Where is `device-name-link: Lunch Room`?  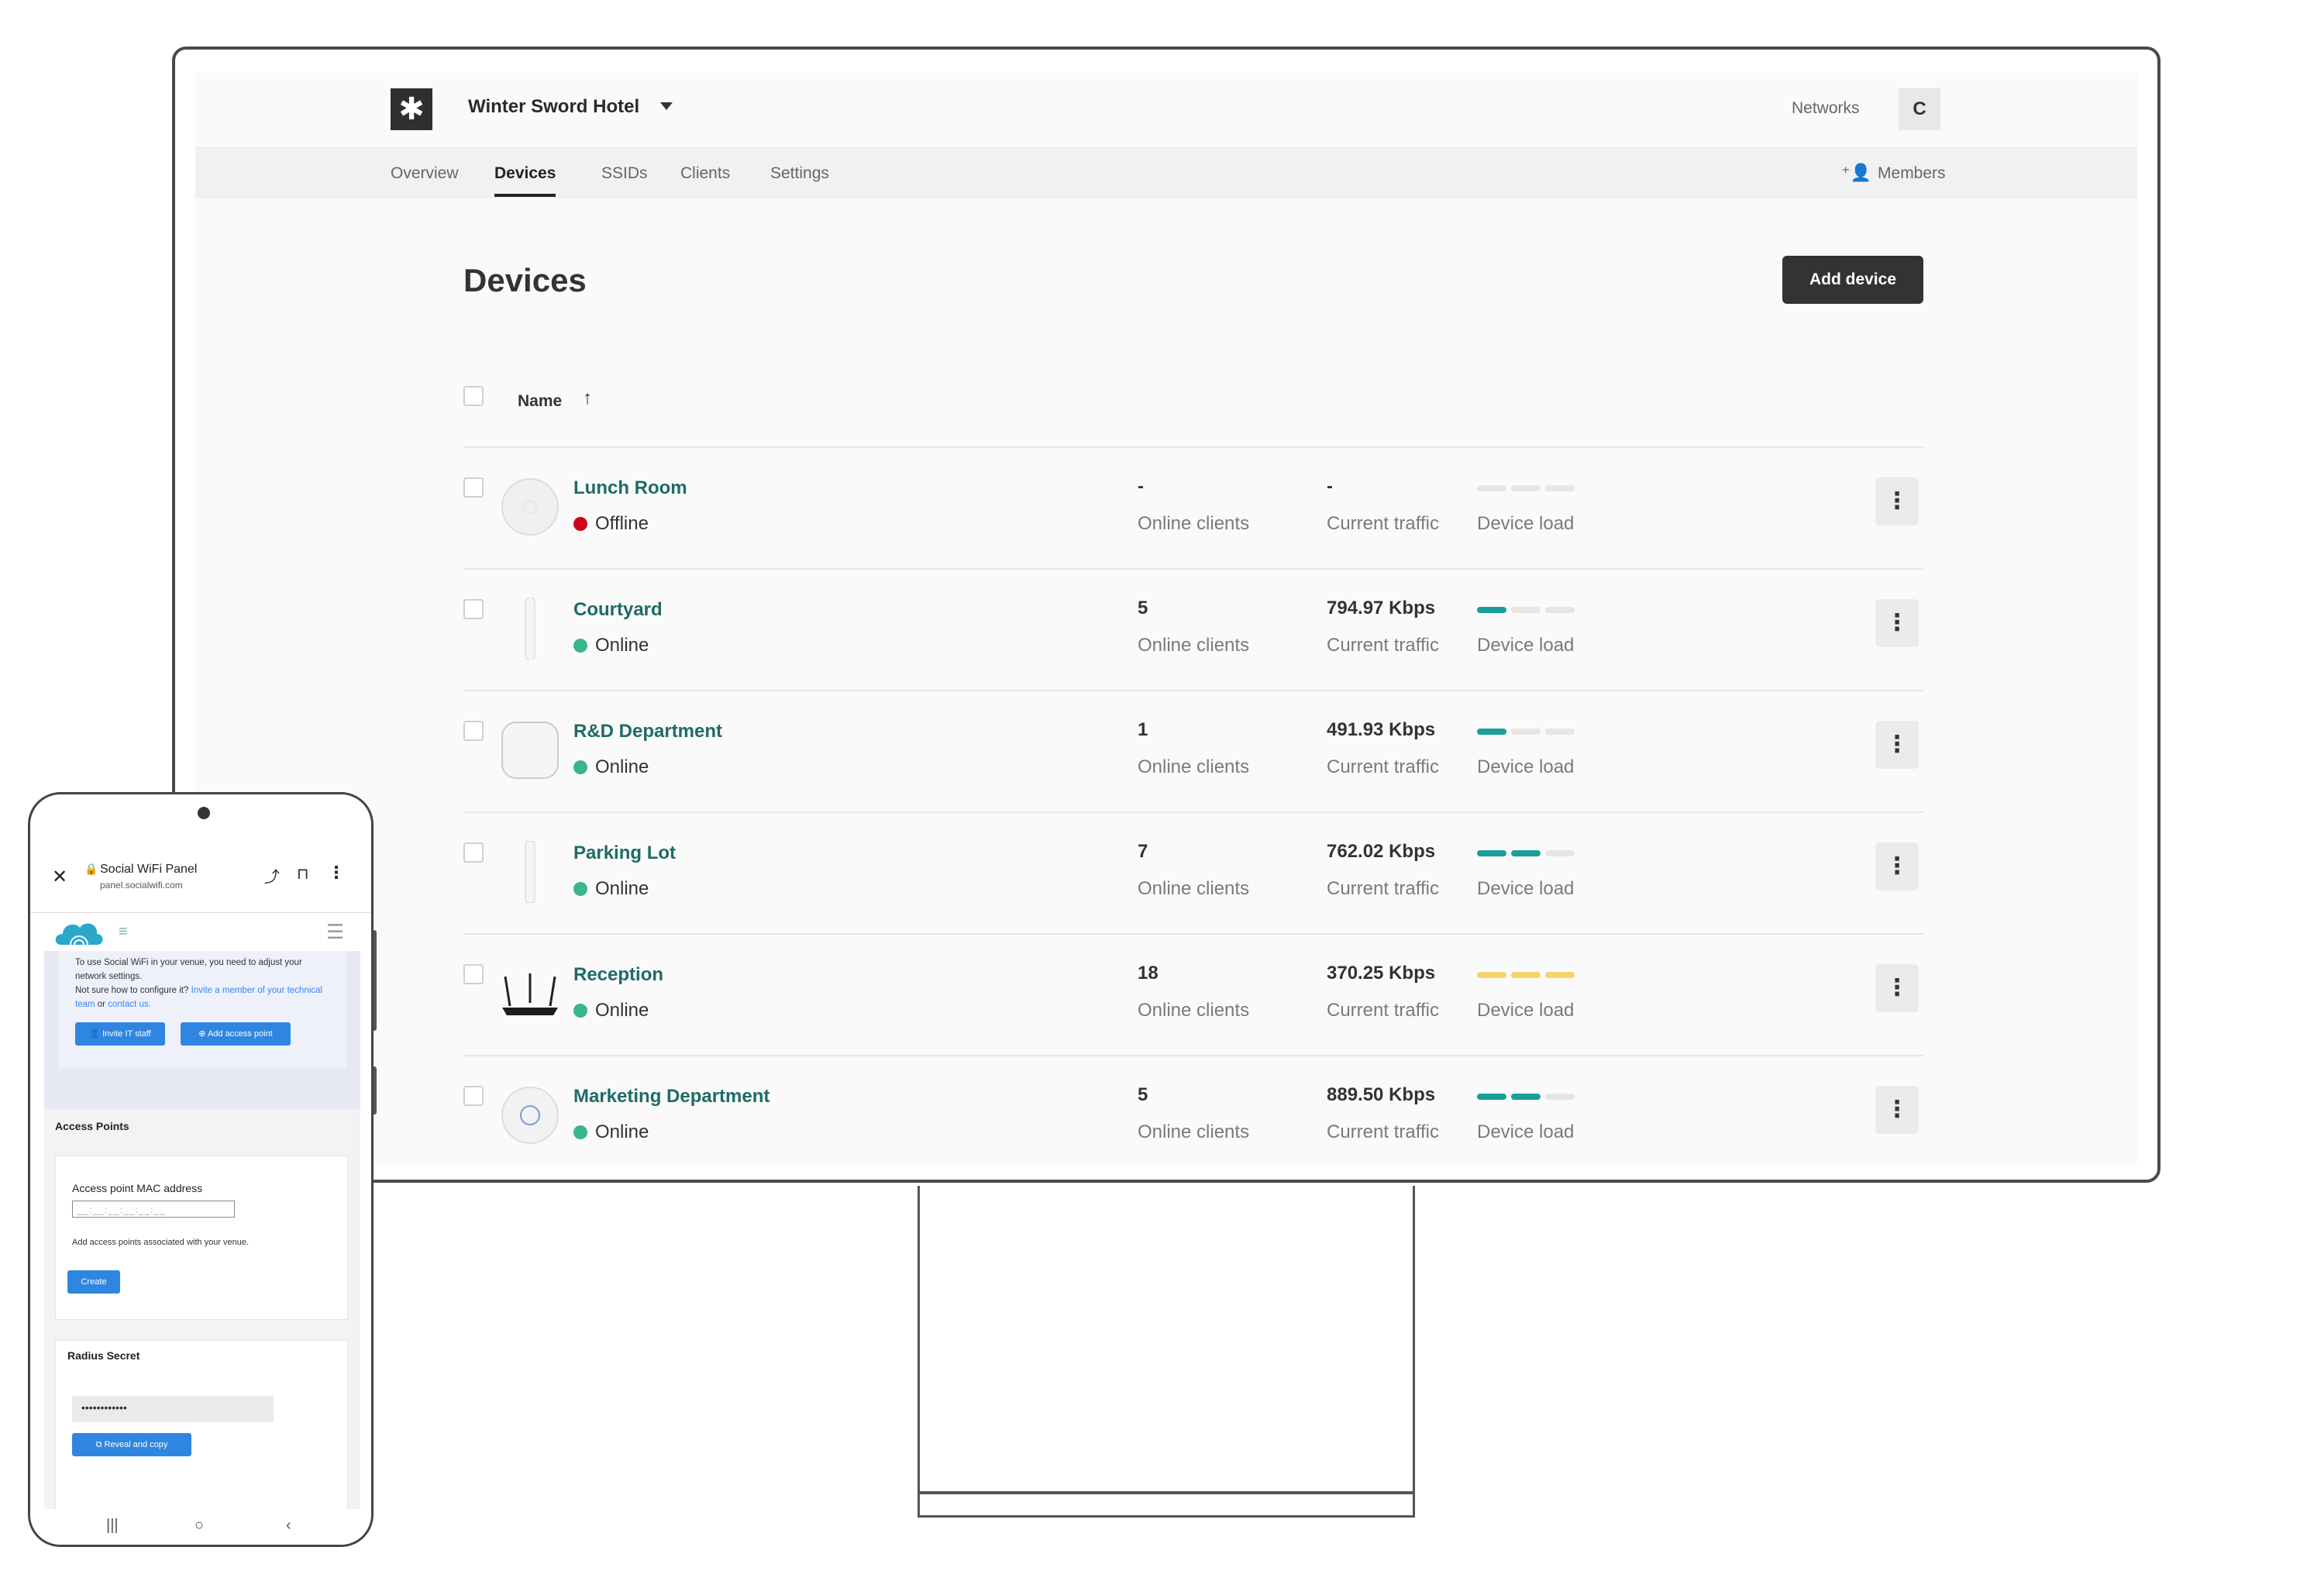 device-name-link: Lunch Room is located at coordinates (630, 488).